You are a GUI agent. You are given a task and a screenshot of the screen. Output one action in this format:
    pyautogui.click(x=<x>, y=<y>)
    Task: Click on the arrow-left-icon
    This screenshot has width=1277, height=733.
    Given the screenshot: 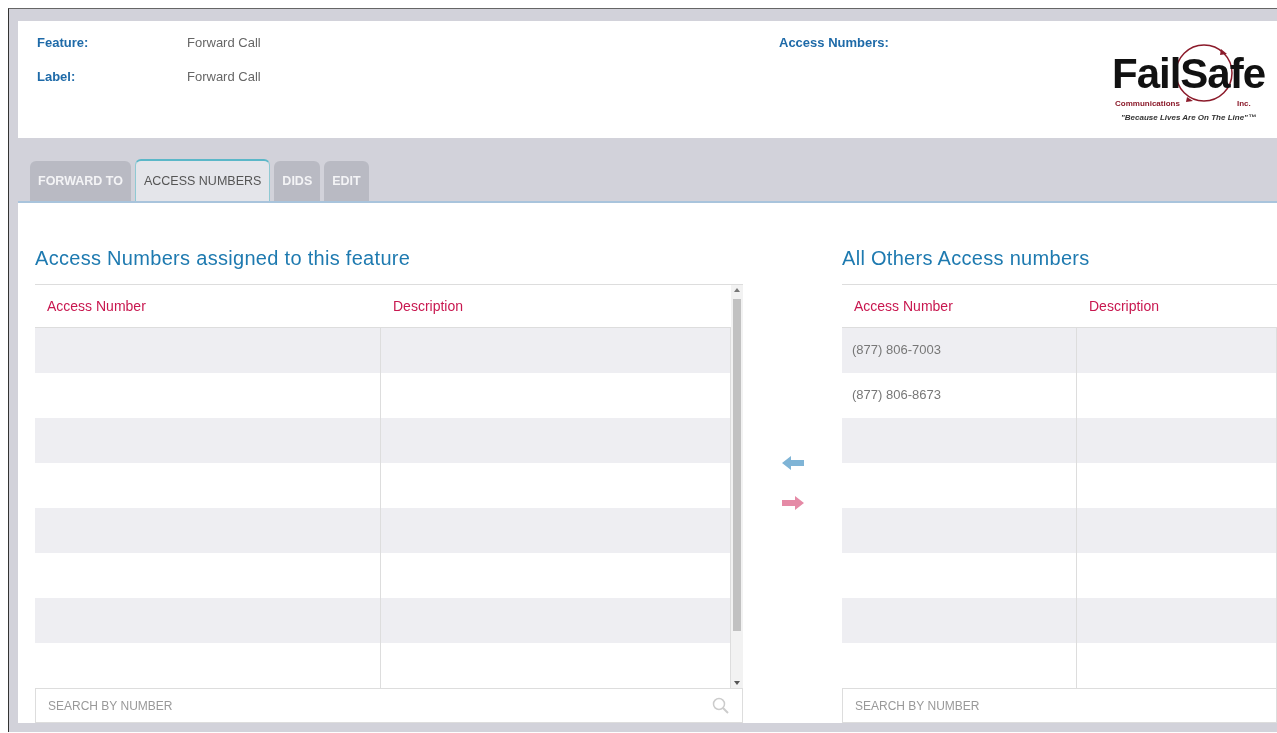 What is the action you would take?
    pyautogui.click(x=792, y=463)
    